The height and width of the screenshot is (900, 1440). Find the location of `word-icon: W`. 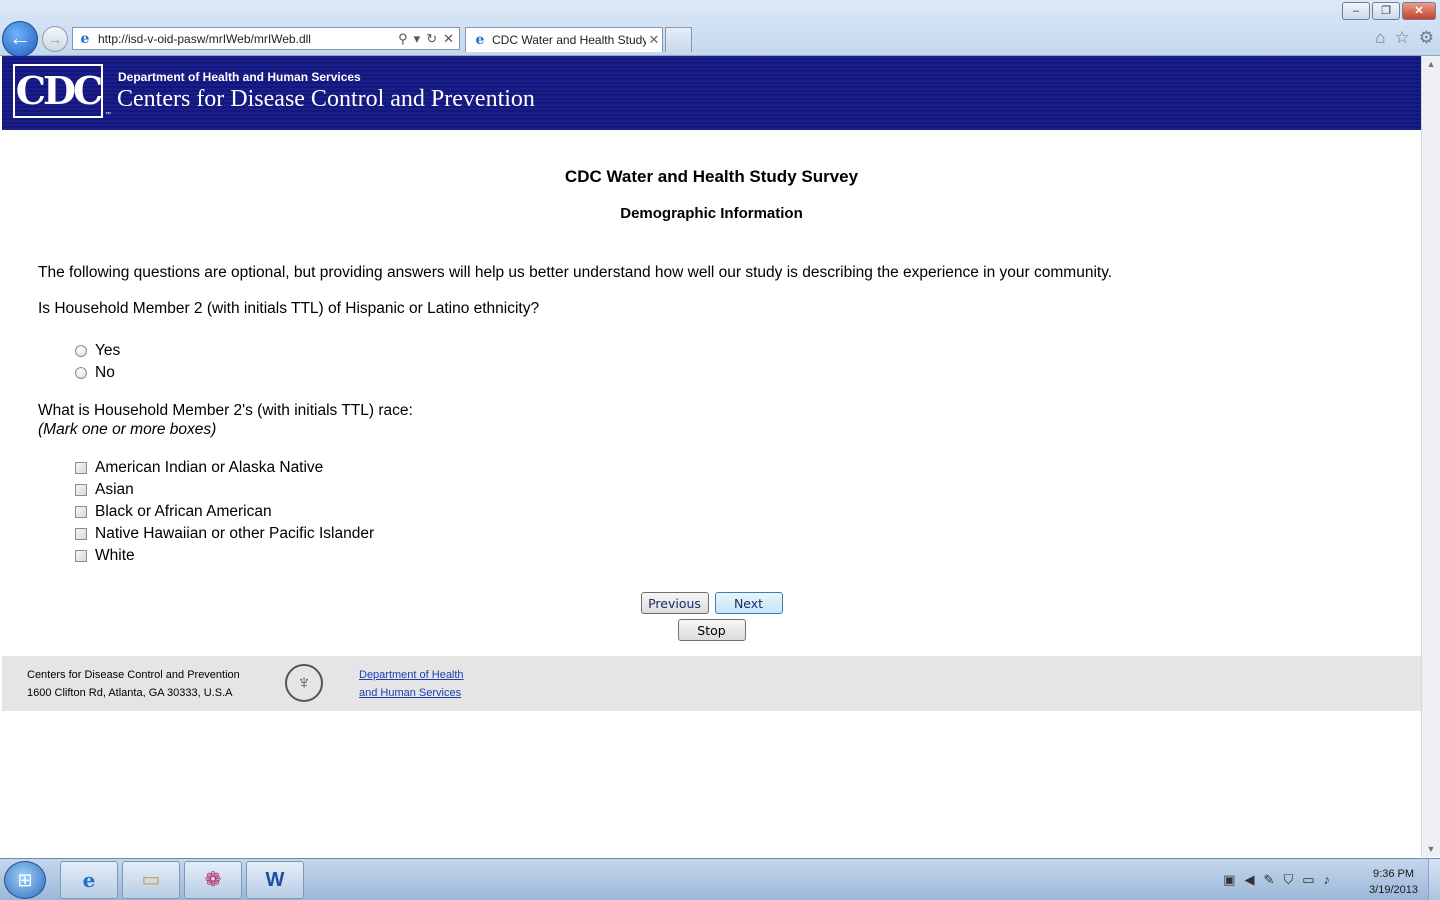

word-icon: W is located at coordinates (275, 880).